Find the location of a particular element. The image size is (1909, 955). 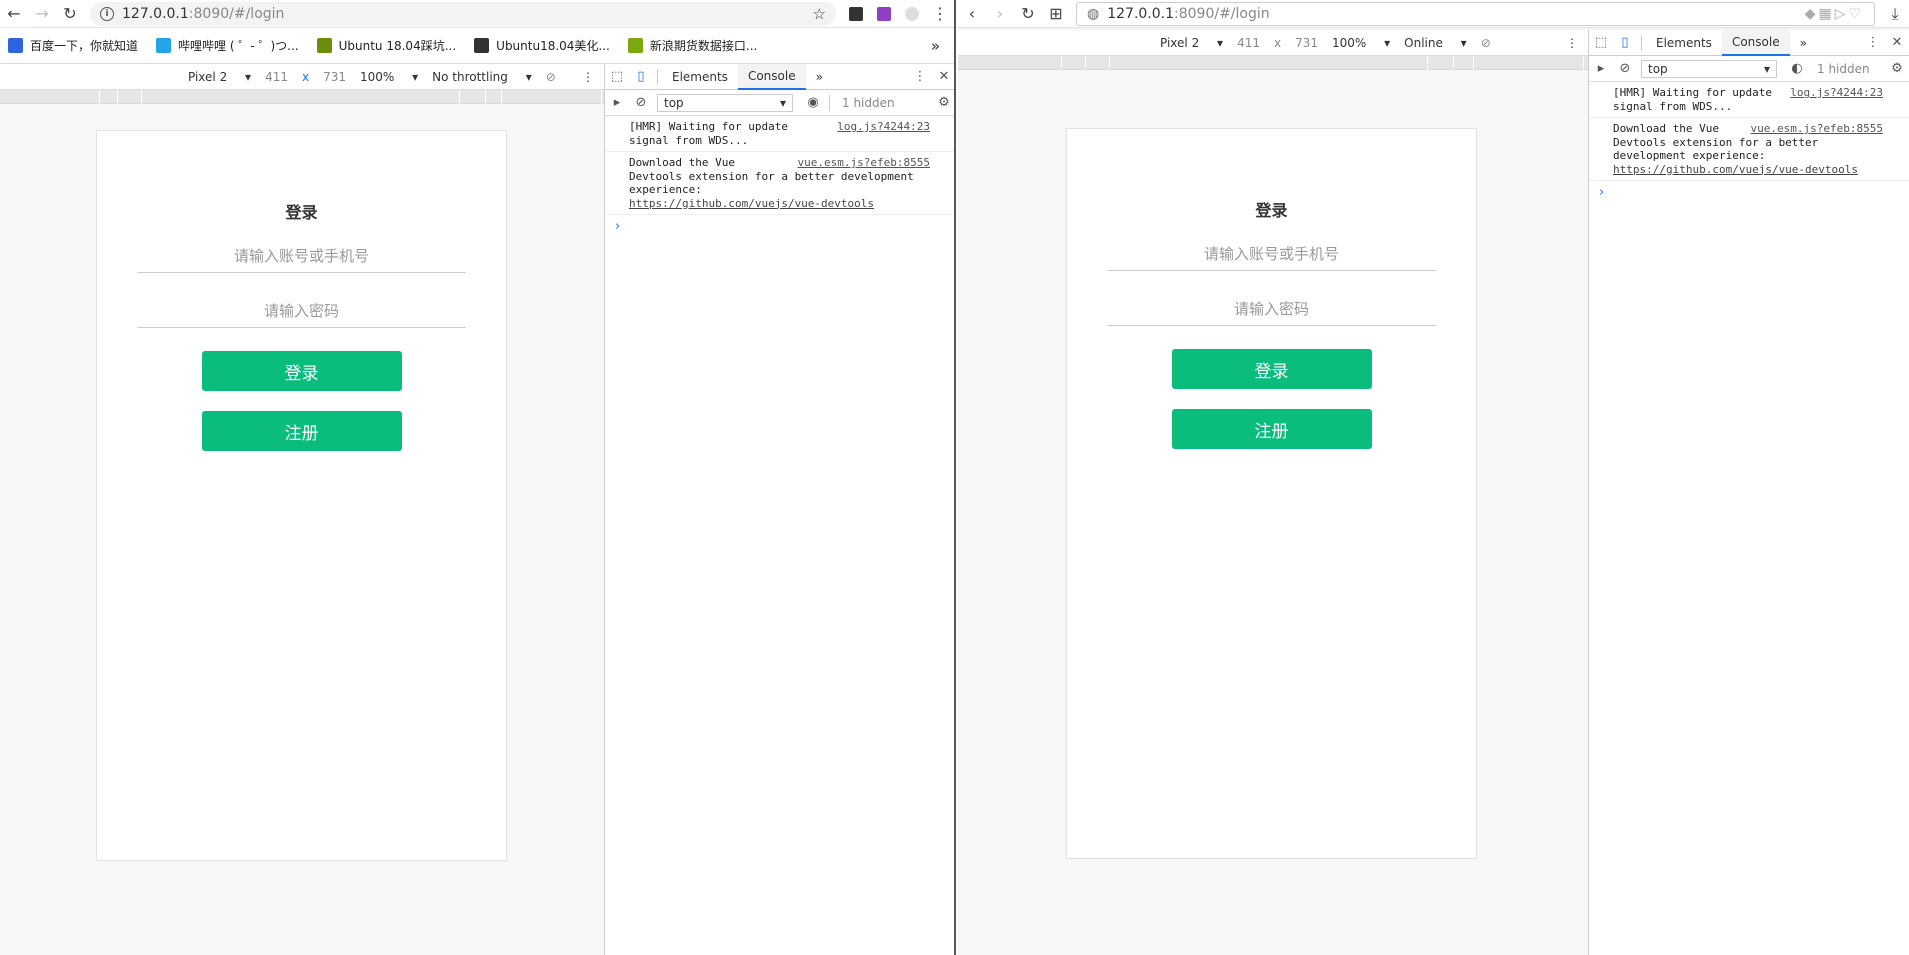

device-toolbar: Pixel 2 ▾ 411 x 731 100% ▾ Online ▾ ⊘ ⋮ is located at coordinates (1273, 43).